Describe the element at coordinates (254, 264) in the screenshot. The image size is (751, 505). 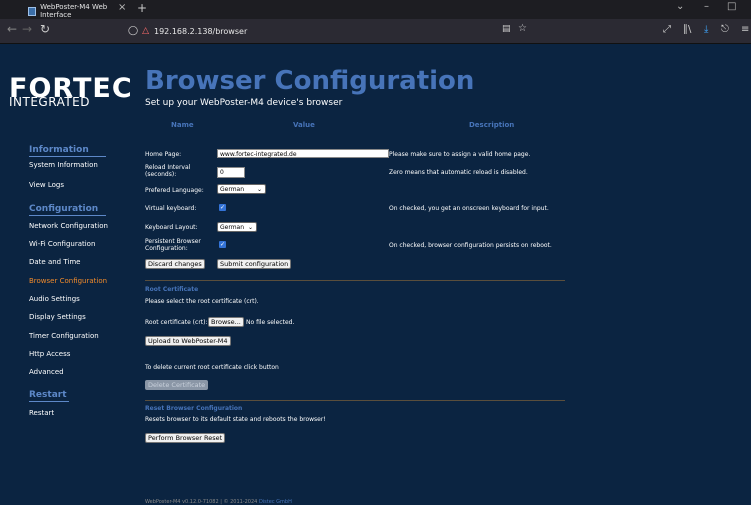
I see `submit-configuration-button: Submit configuration` at that location.